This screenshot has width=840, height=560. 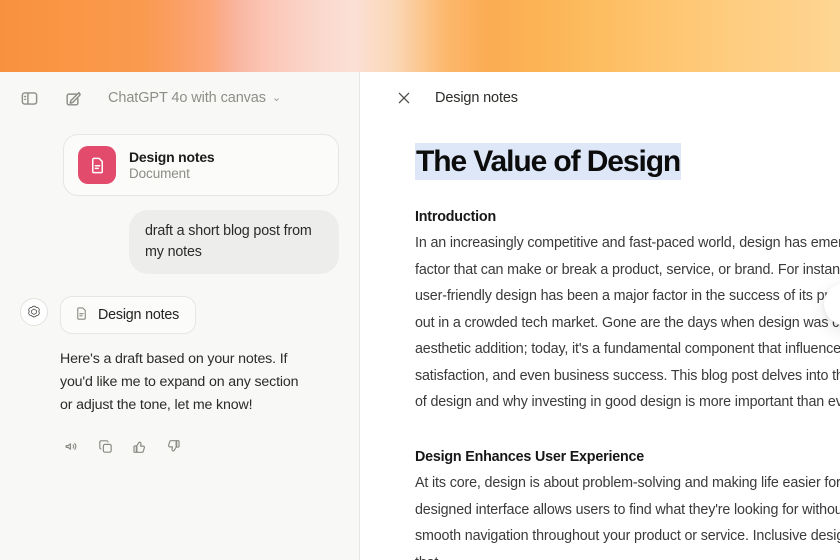 I want to click on canvas-reference-pill: Design notes, so click(x=128, y=315).